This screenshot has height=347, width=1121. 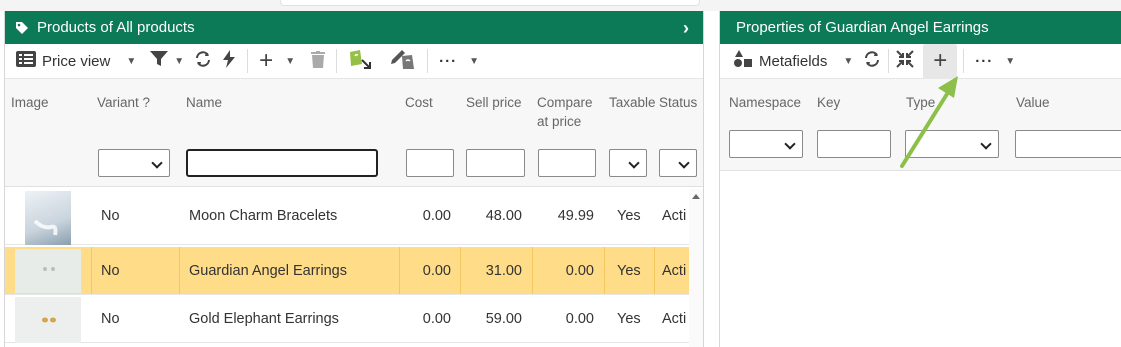 I want to click on col-type: Type, so click(x=920, y=102).